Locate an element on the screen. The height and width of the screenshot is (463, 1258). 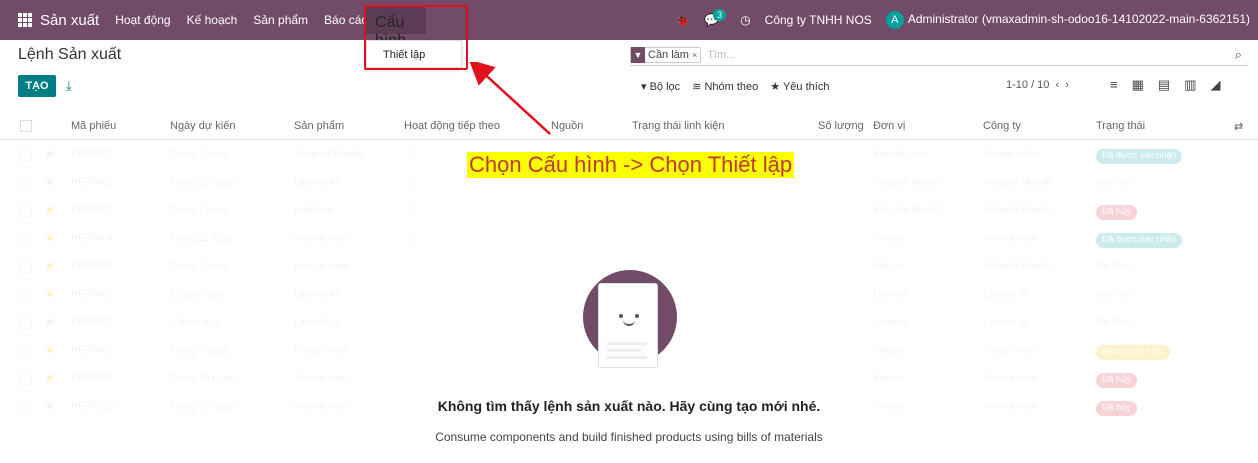
menu-item-planning: Kế hoạch is located at coordinates (212, 20).